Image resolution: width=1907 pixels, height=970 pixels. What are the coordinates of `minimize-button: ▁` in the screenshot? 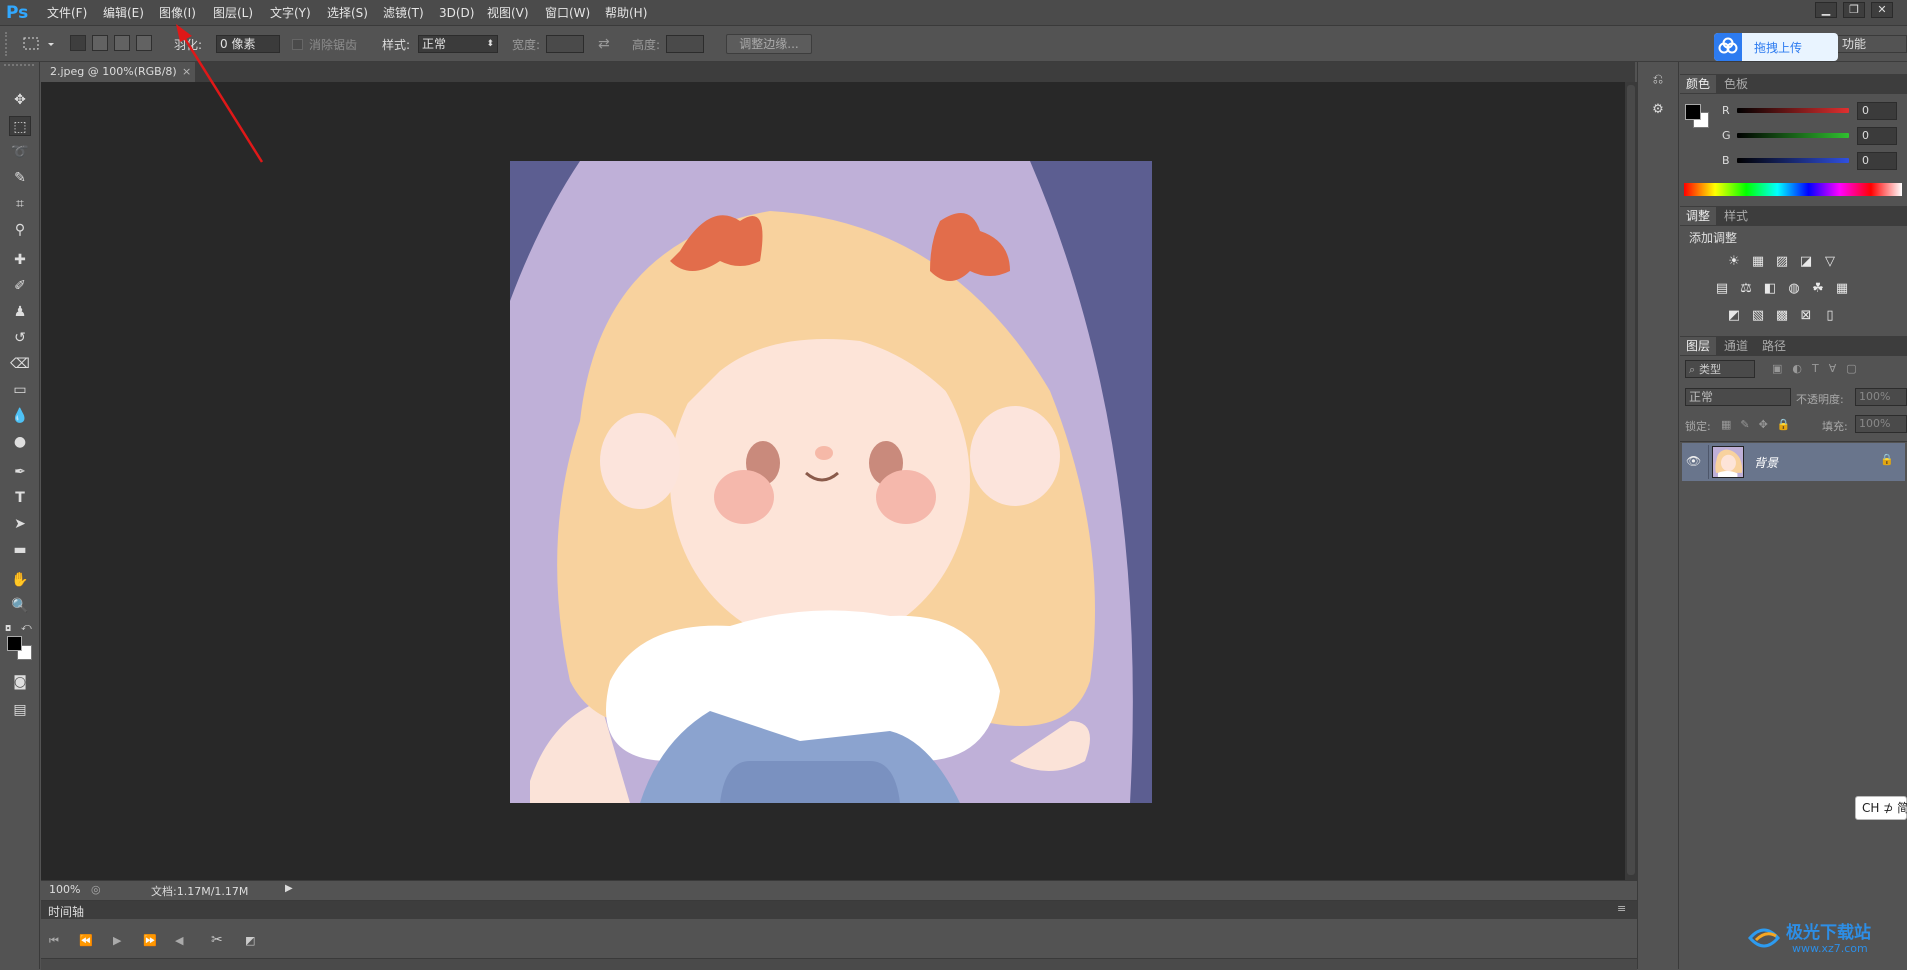 It's located at (1826, 10).